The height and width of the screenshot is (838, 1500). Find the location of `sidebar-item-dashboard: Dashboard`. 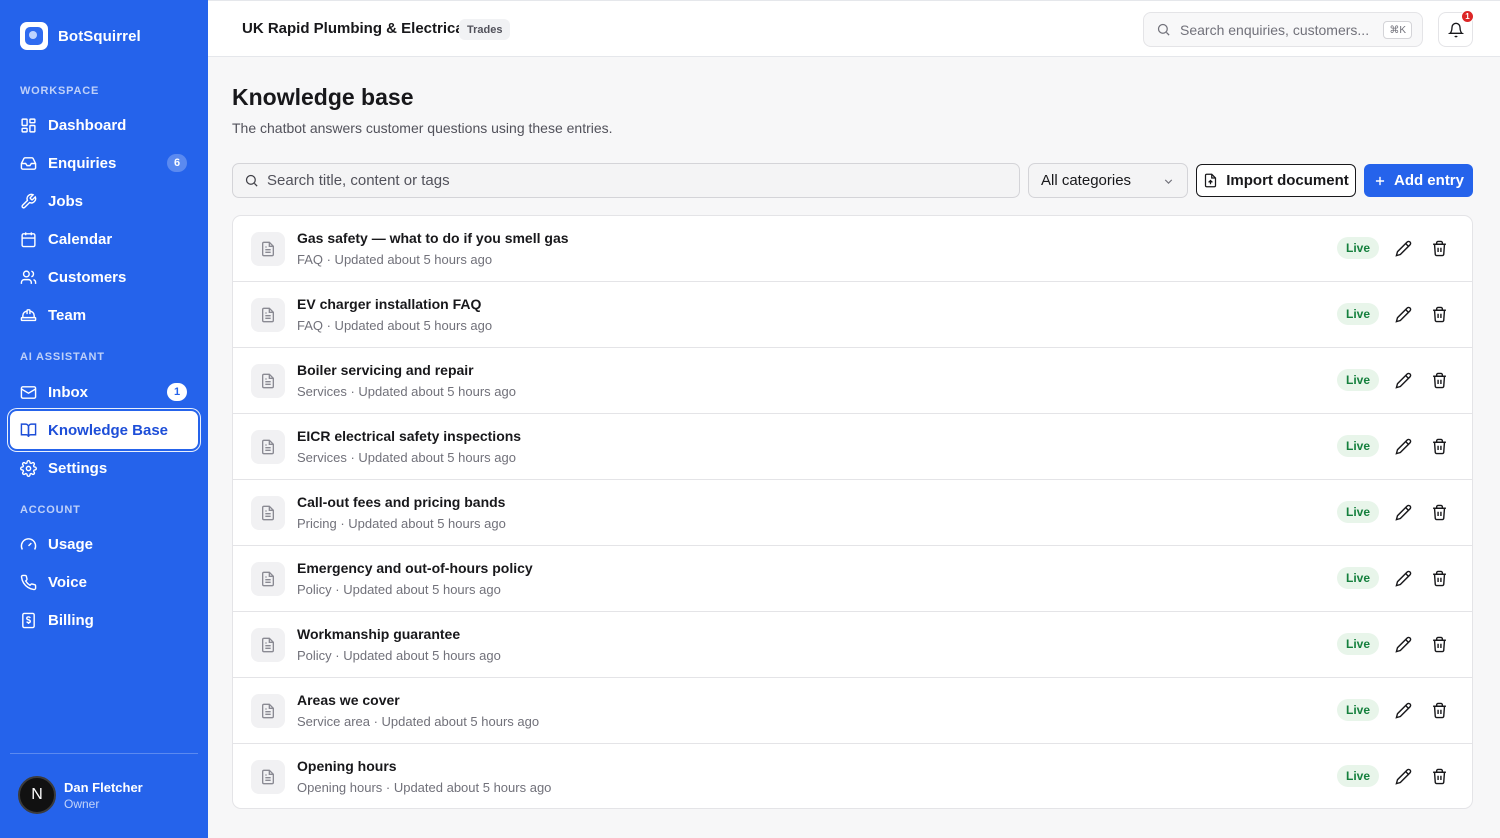

sidebar-item-dashboard: Dashboard is located at coordinates (104, 125).